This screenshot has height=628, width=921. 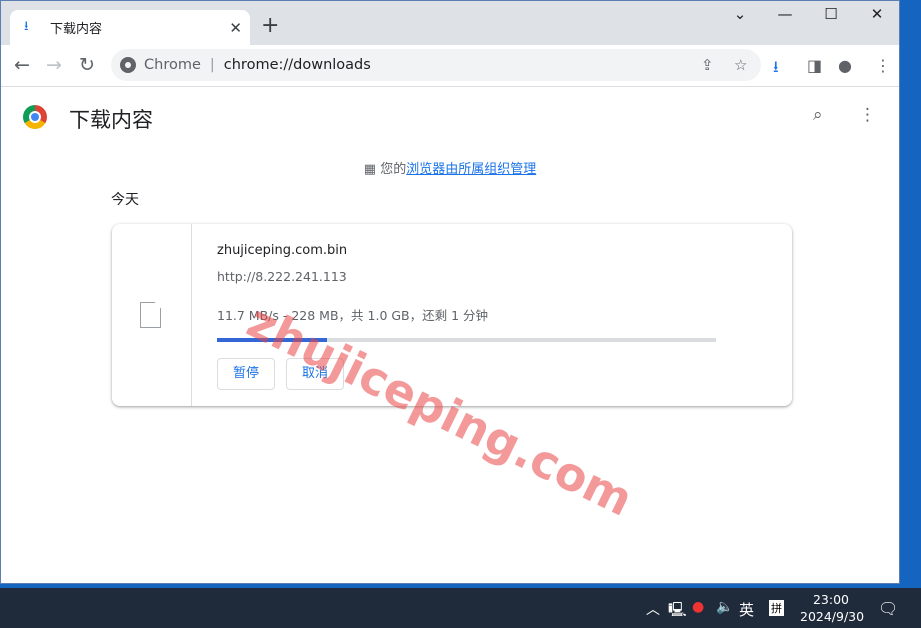 I want to click on more-icon: ⋮, so click(x=867, y=115).